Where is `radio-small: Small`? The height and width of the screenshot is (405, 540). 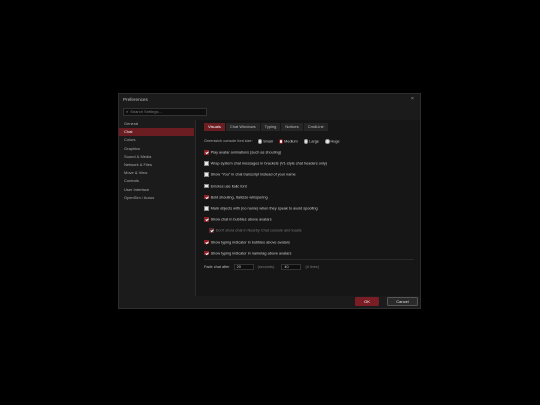
radio-small: Small is located at coordinates (265, 141).